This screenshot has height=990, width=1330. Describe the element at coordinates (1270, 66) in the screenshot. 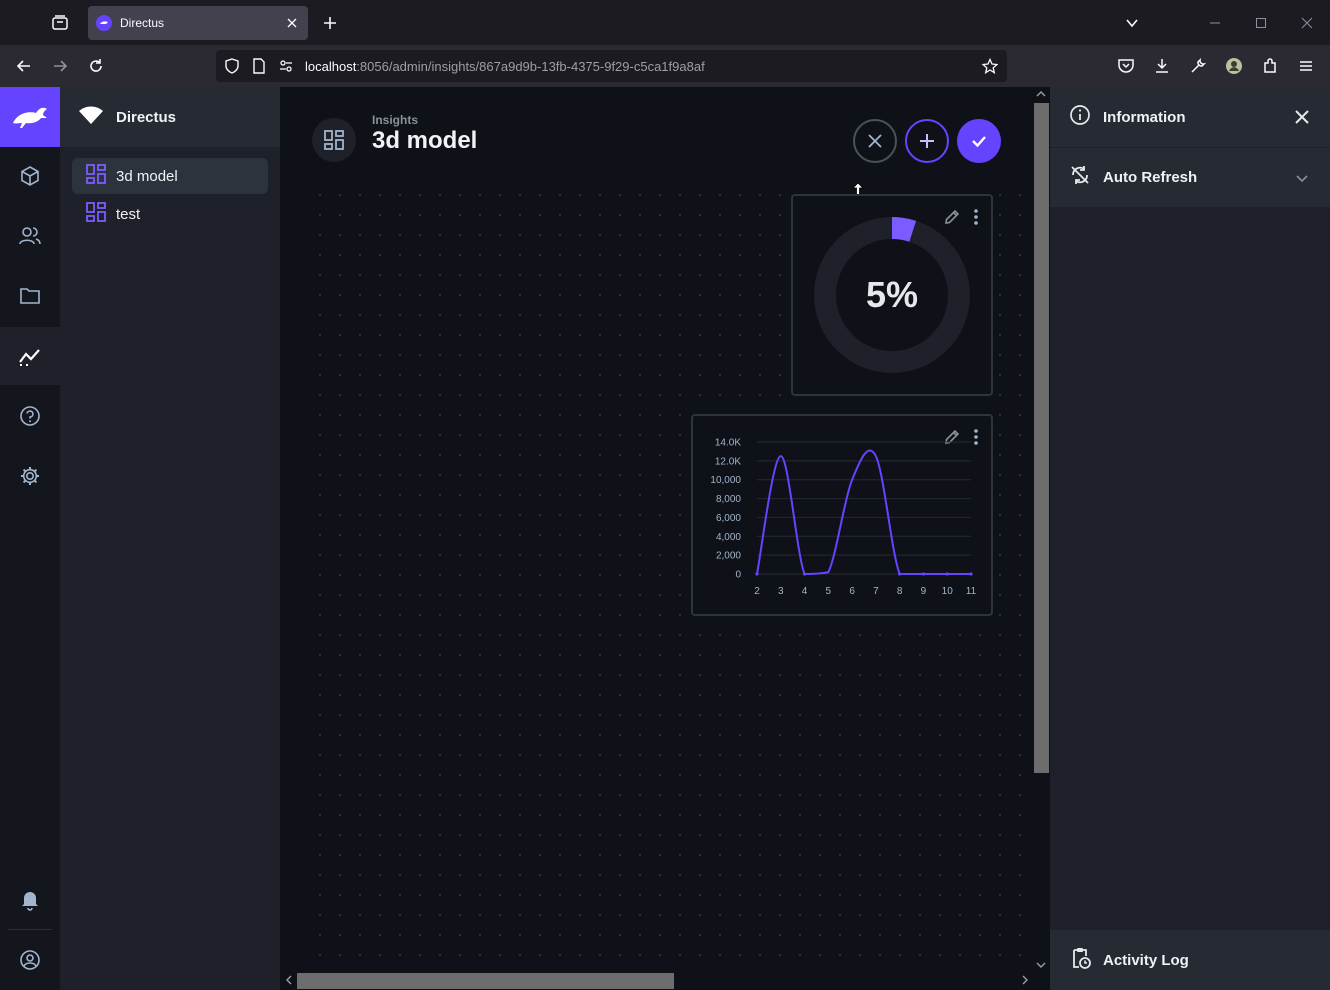

I see `extensions-icon` at that location.